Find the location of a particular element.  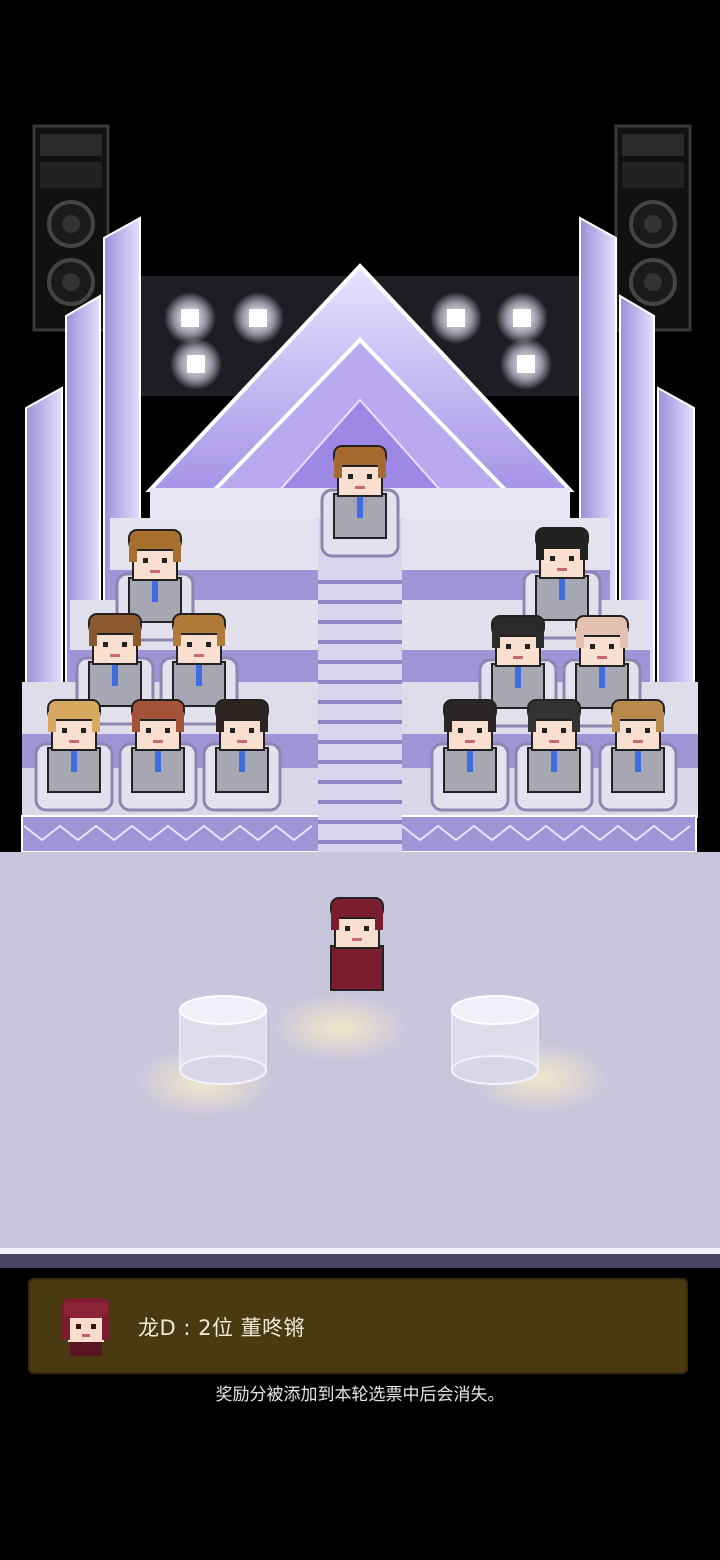

bonus-hint-text: 奖励分被添加到本轮选票中后会消失。 is located at coordinates (360, 1395).